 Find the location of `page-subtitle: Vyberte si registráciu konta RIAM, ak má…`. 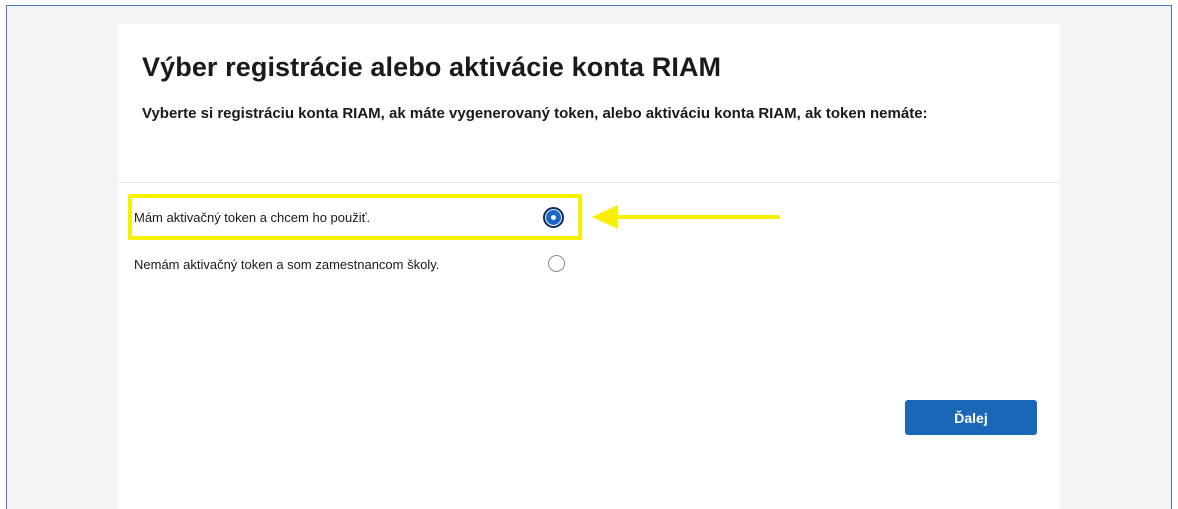

page-subtitle: Vyberte si registráciu konta RIAM, ak má… is located at coordinates (535, 113).